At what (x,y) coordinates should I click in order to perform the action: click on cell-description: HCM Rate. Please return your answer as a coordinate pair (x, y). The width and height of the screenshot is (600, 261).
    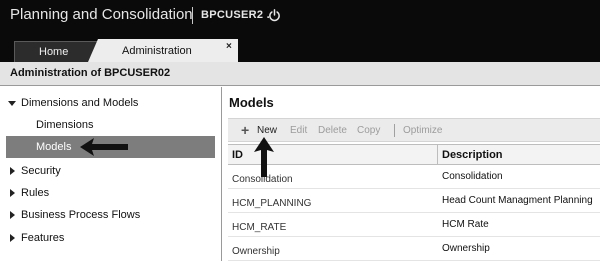
    Looking at the image, I should click on (465, 224).